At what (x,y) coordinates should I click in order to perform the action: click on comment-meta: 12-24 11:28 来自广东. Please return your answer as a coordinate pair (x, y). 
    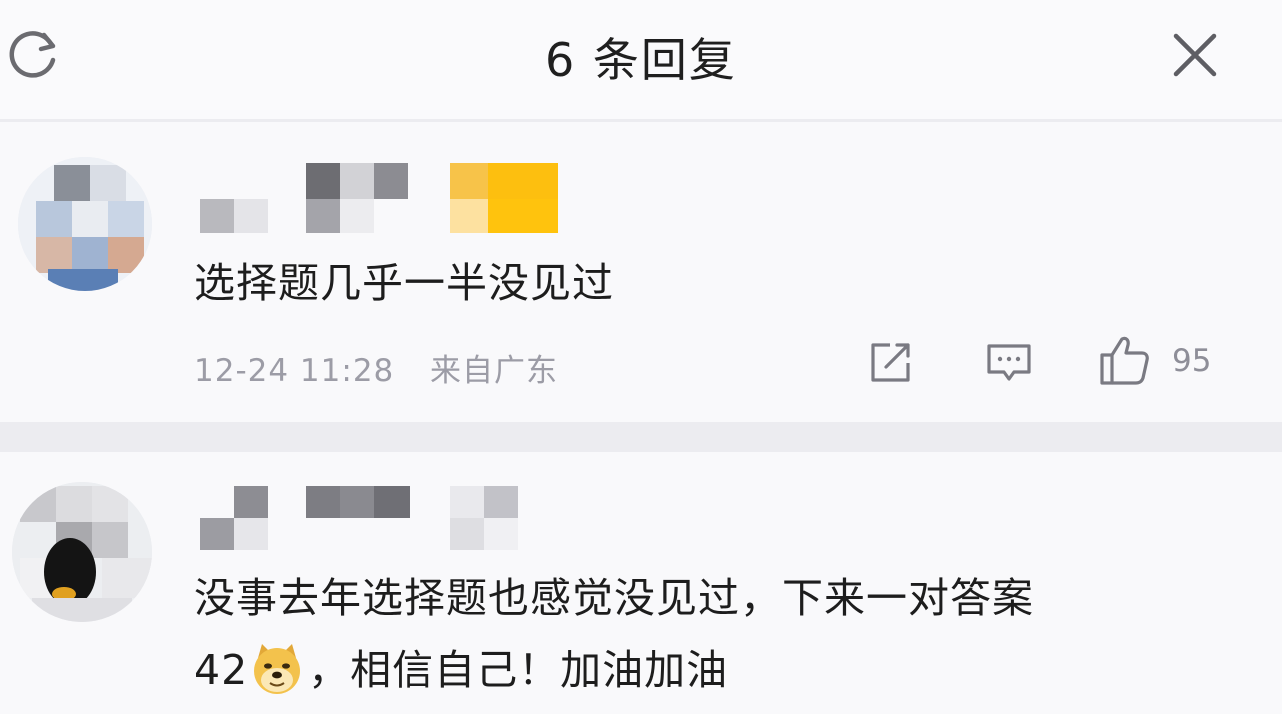
    Looking at the image, I should click on (376, 367).